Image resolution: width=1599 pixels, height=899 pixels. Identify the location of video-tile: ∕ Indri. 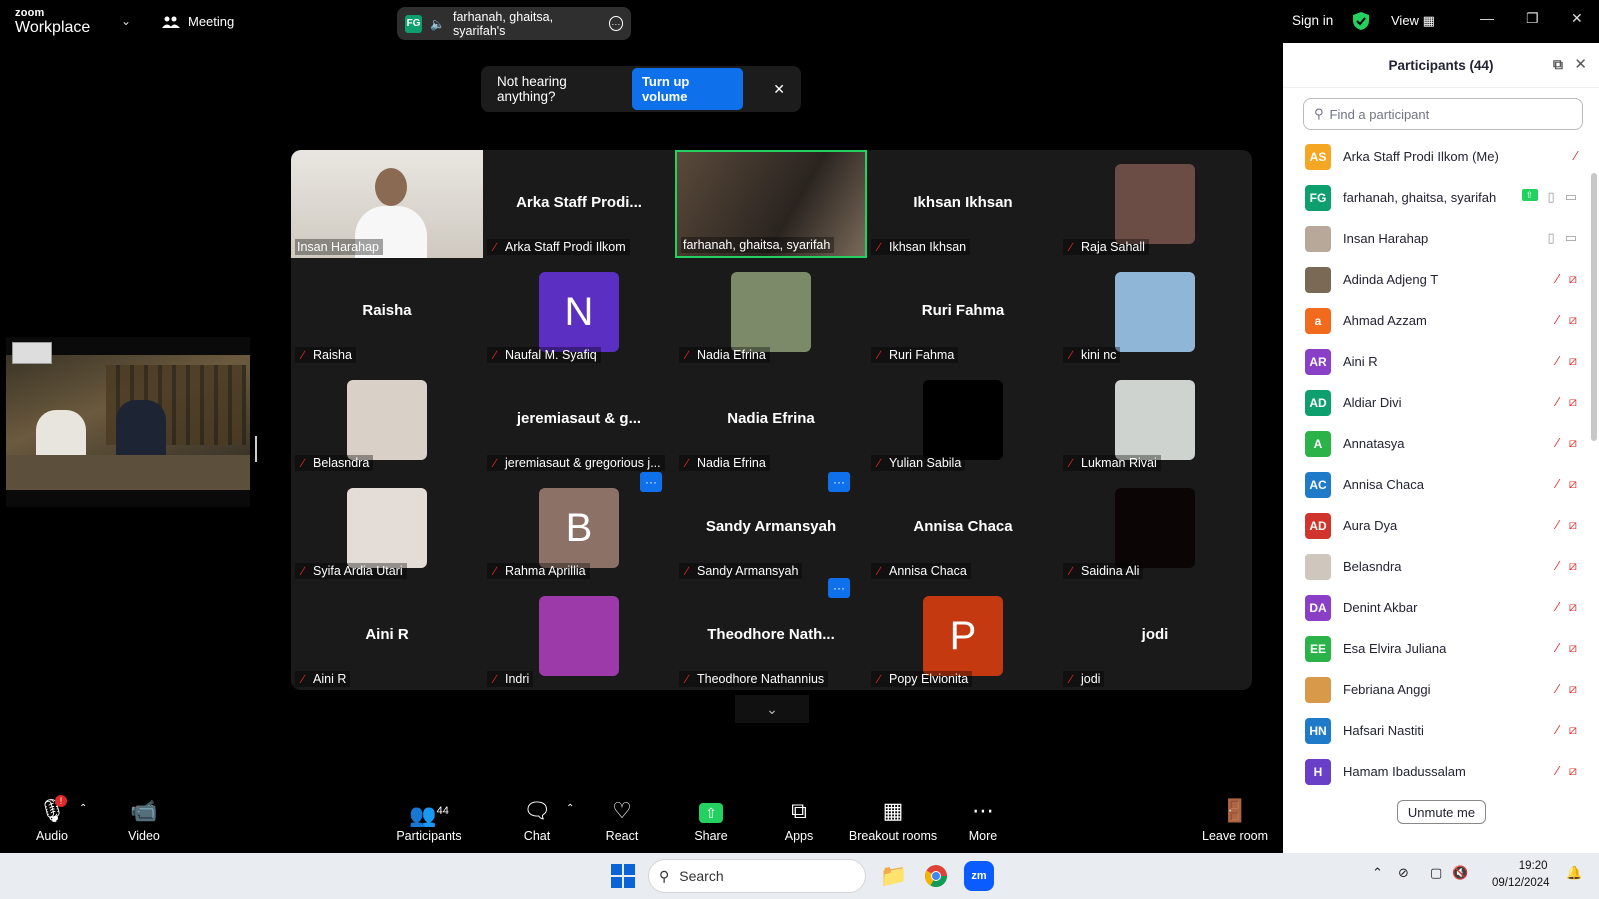
(579, 636).